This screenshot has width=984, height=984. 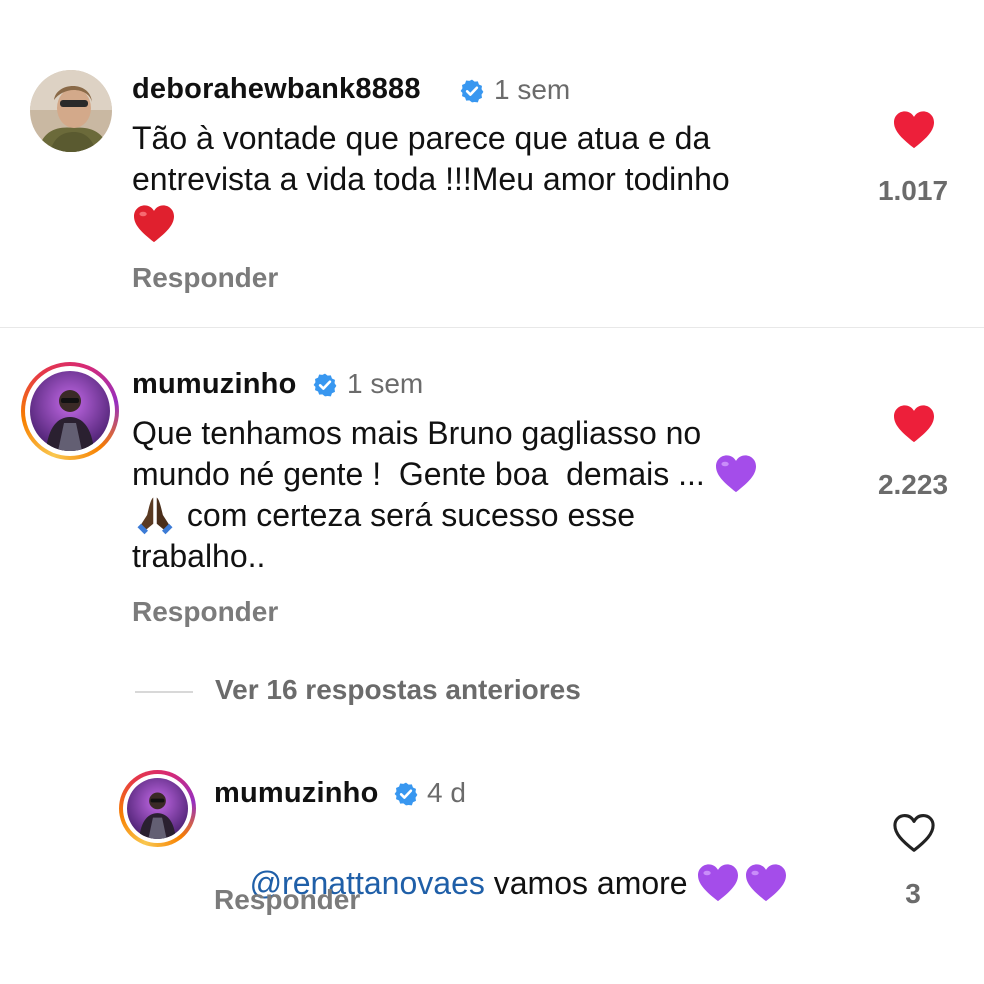 I want to click on praying-hands-emoji, so click(x=155, y=515).